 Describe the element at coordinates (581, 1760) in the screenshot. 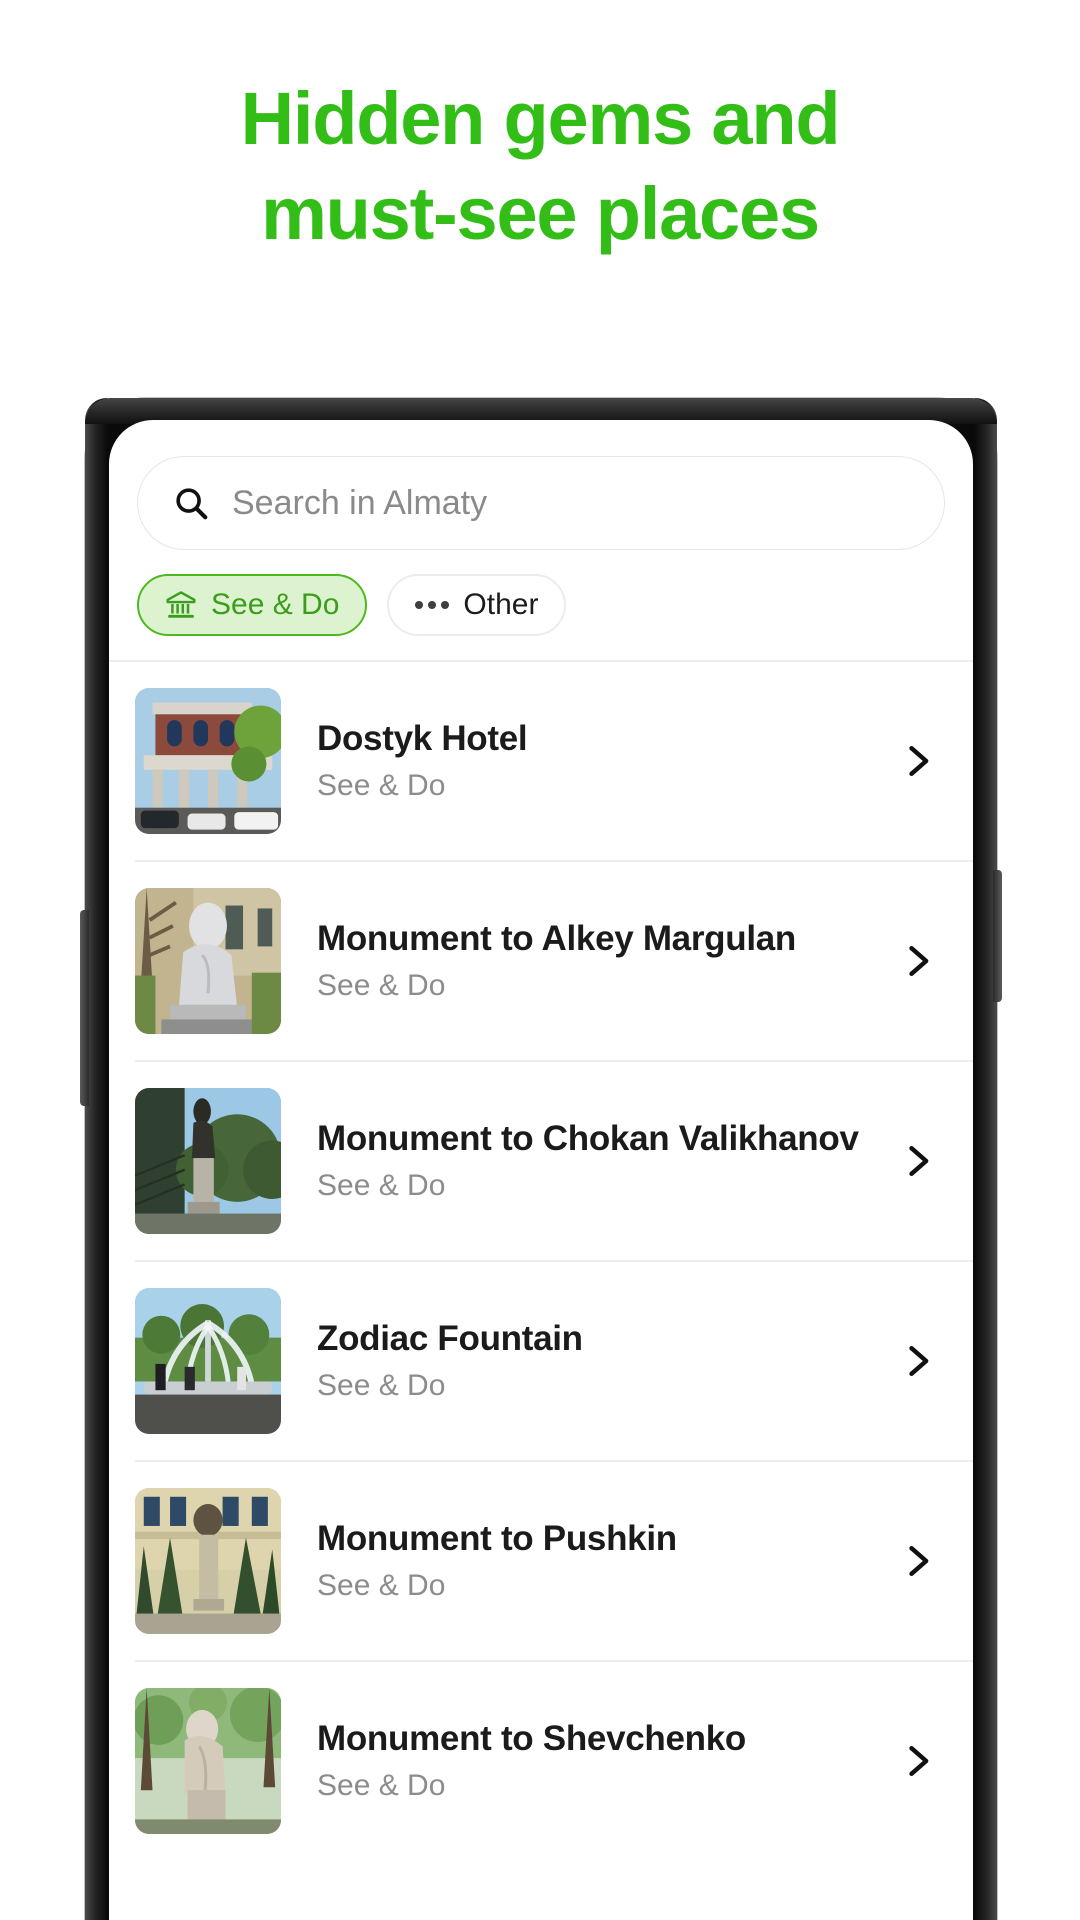

I see `place-text: Monument to Shevchenko See & Do` at that location.